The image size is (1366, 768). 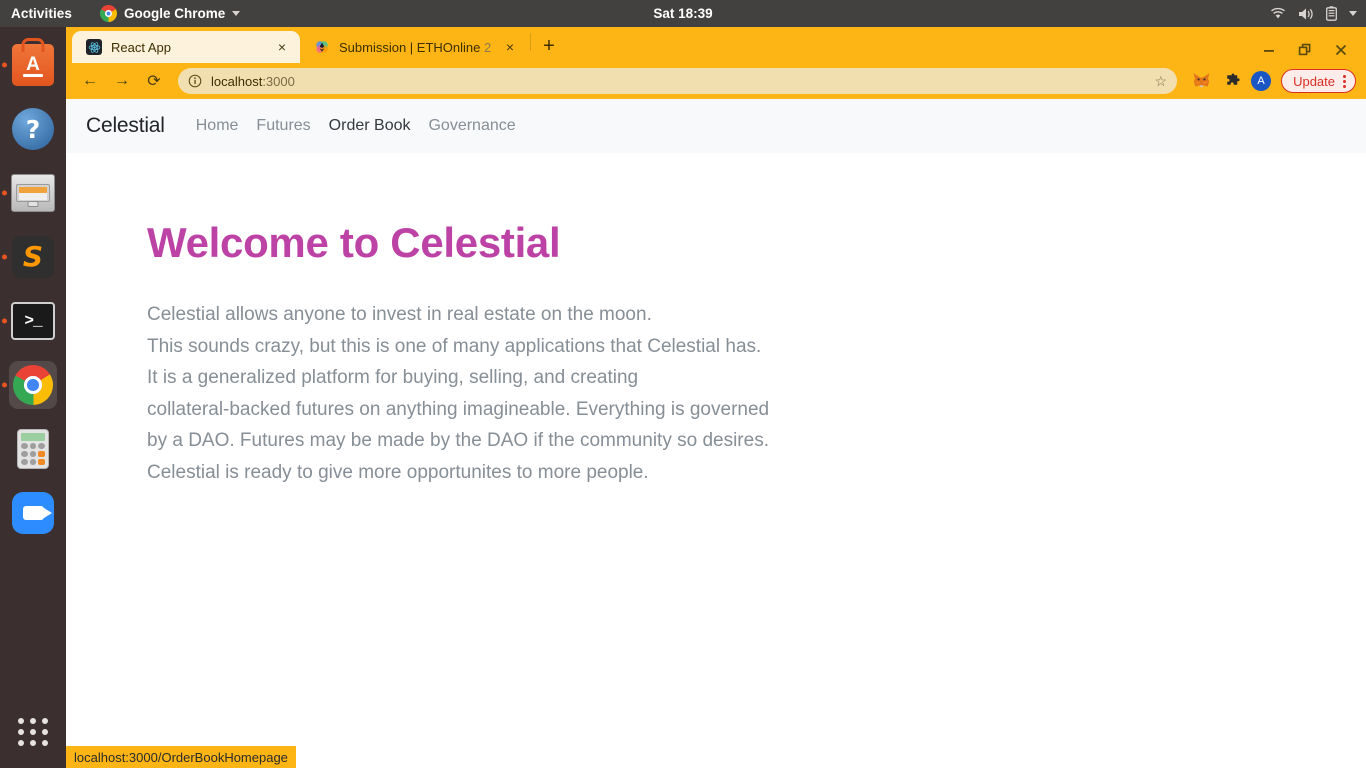 I want to click on new-tab-button: +, so click(x=549, y=46).